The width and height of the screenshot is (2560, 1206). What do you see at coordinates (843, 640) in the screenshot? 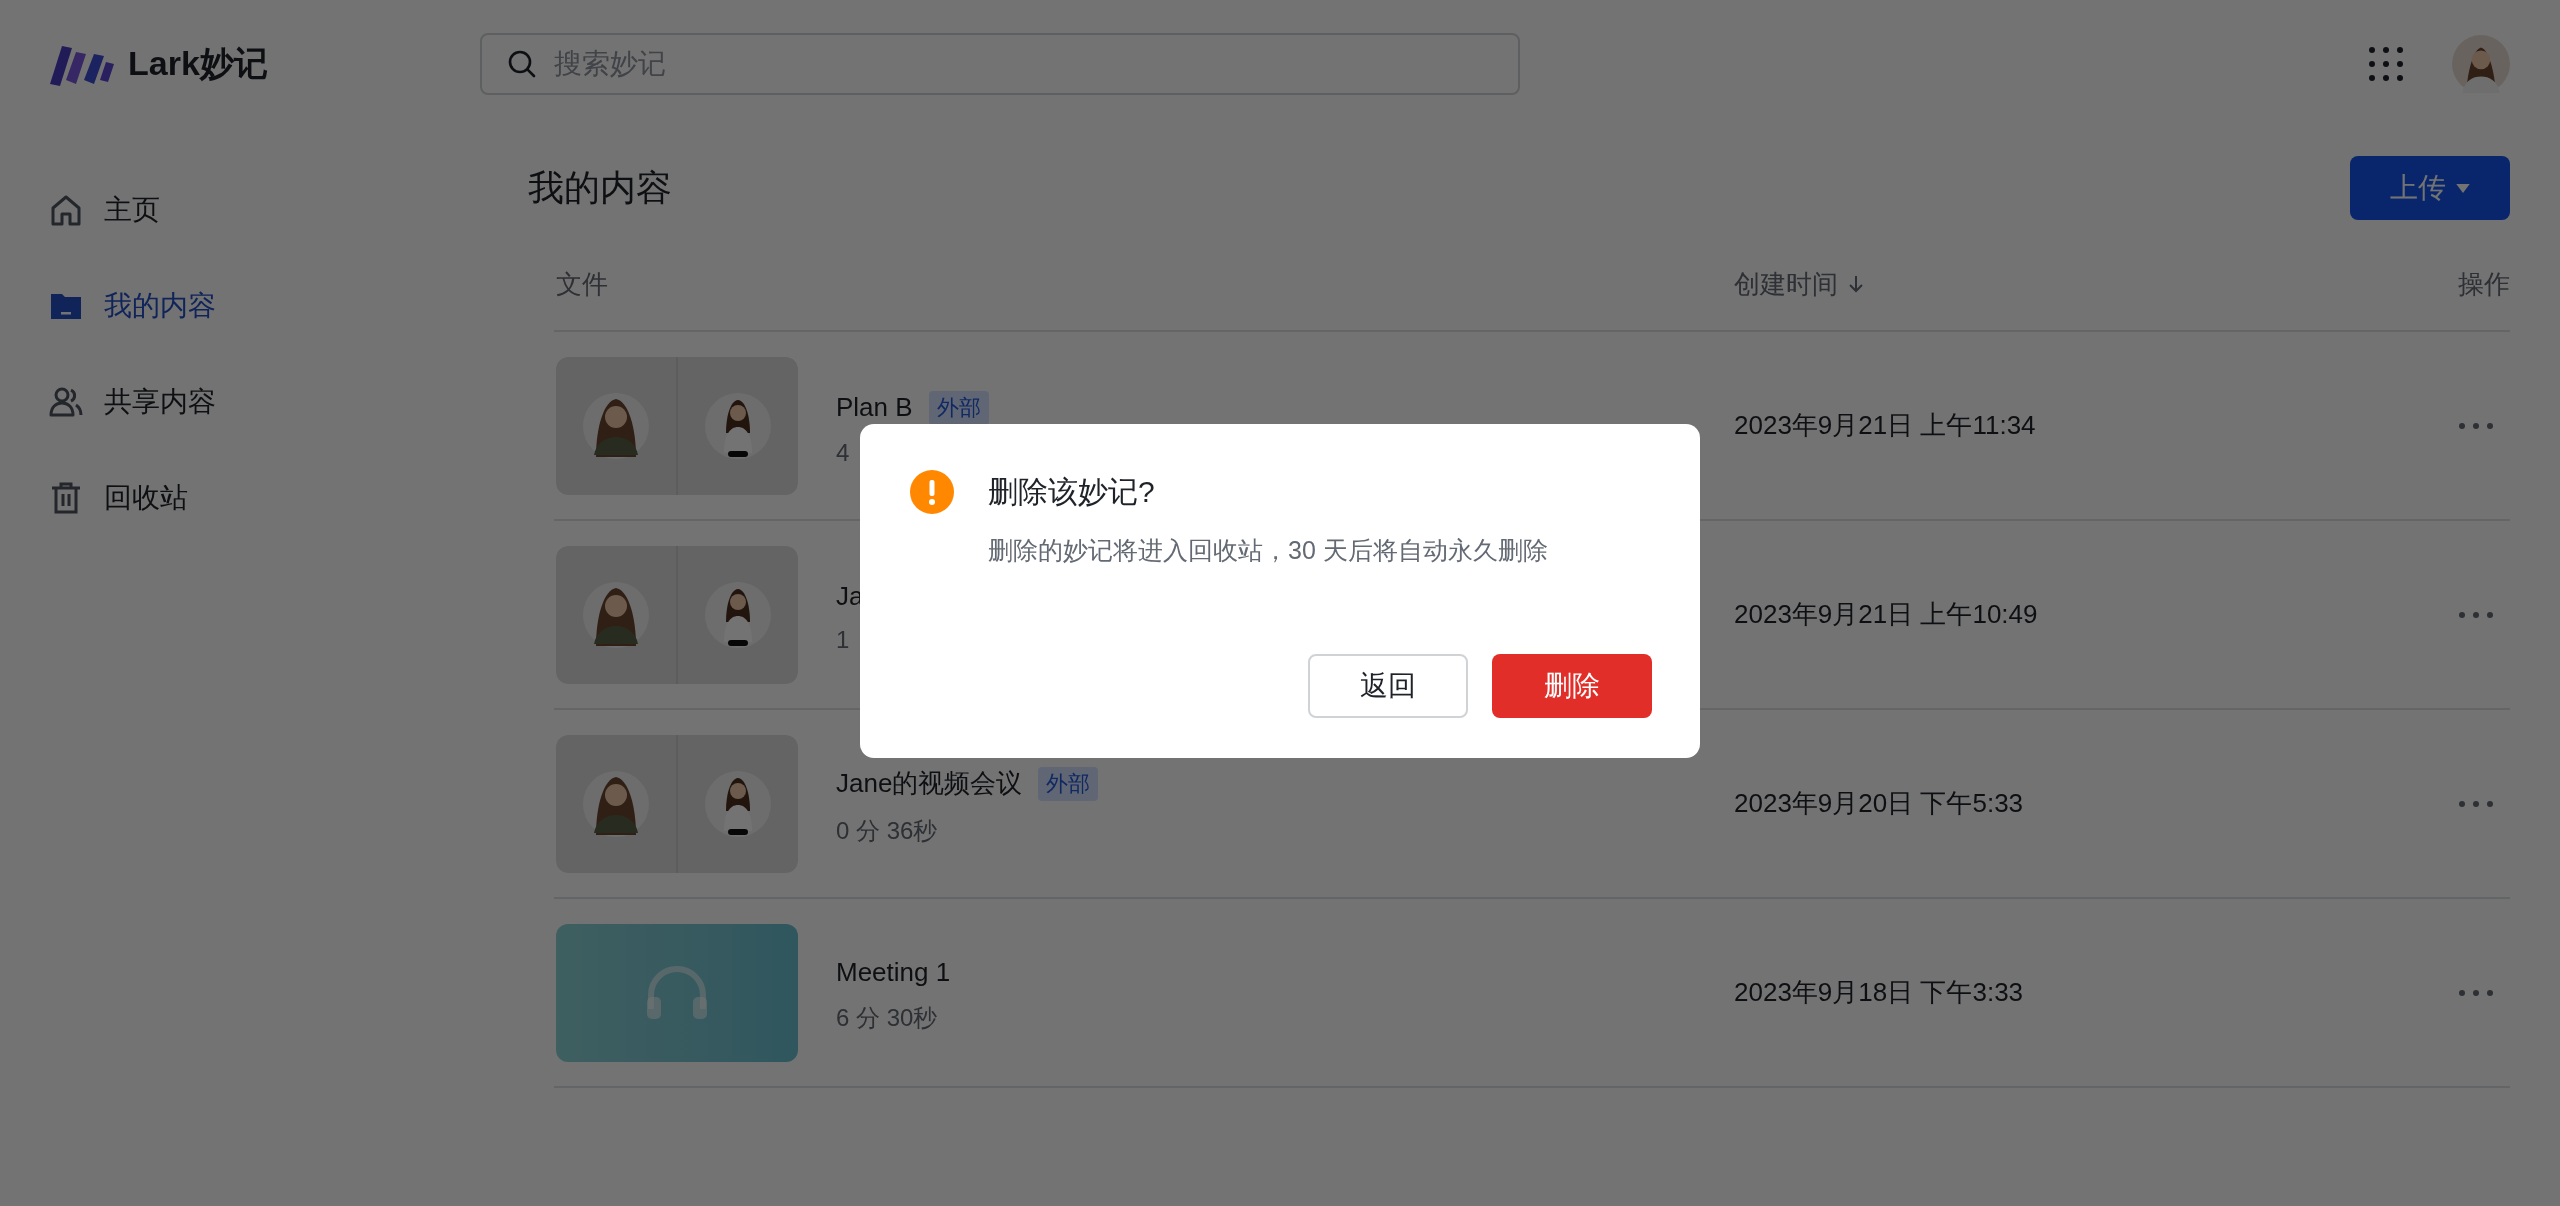
I see `duration: 1` at bounding box center [843, 640].